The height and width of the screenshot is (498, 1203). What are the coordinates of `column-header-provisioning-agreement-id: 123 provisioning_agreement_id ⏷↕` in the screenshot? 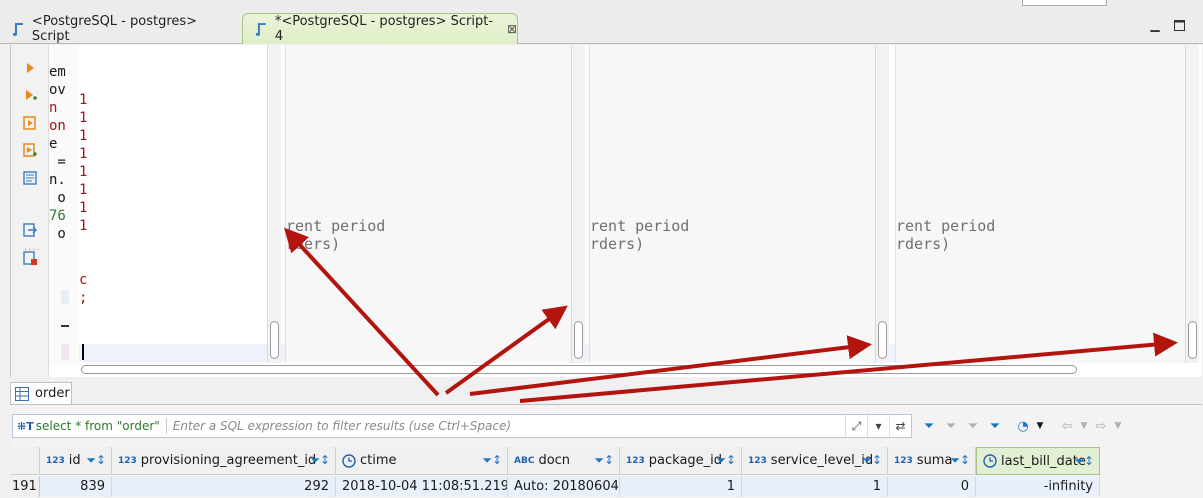 It's located at (224, 461).